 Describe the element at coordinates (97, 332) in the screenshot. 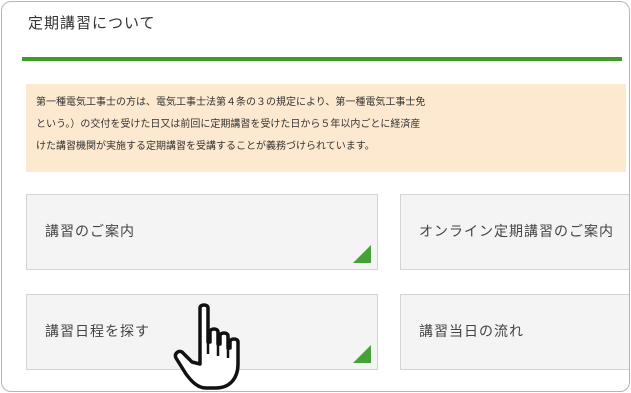

I see `card-label: 講習日程を探す` at that location.